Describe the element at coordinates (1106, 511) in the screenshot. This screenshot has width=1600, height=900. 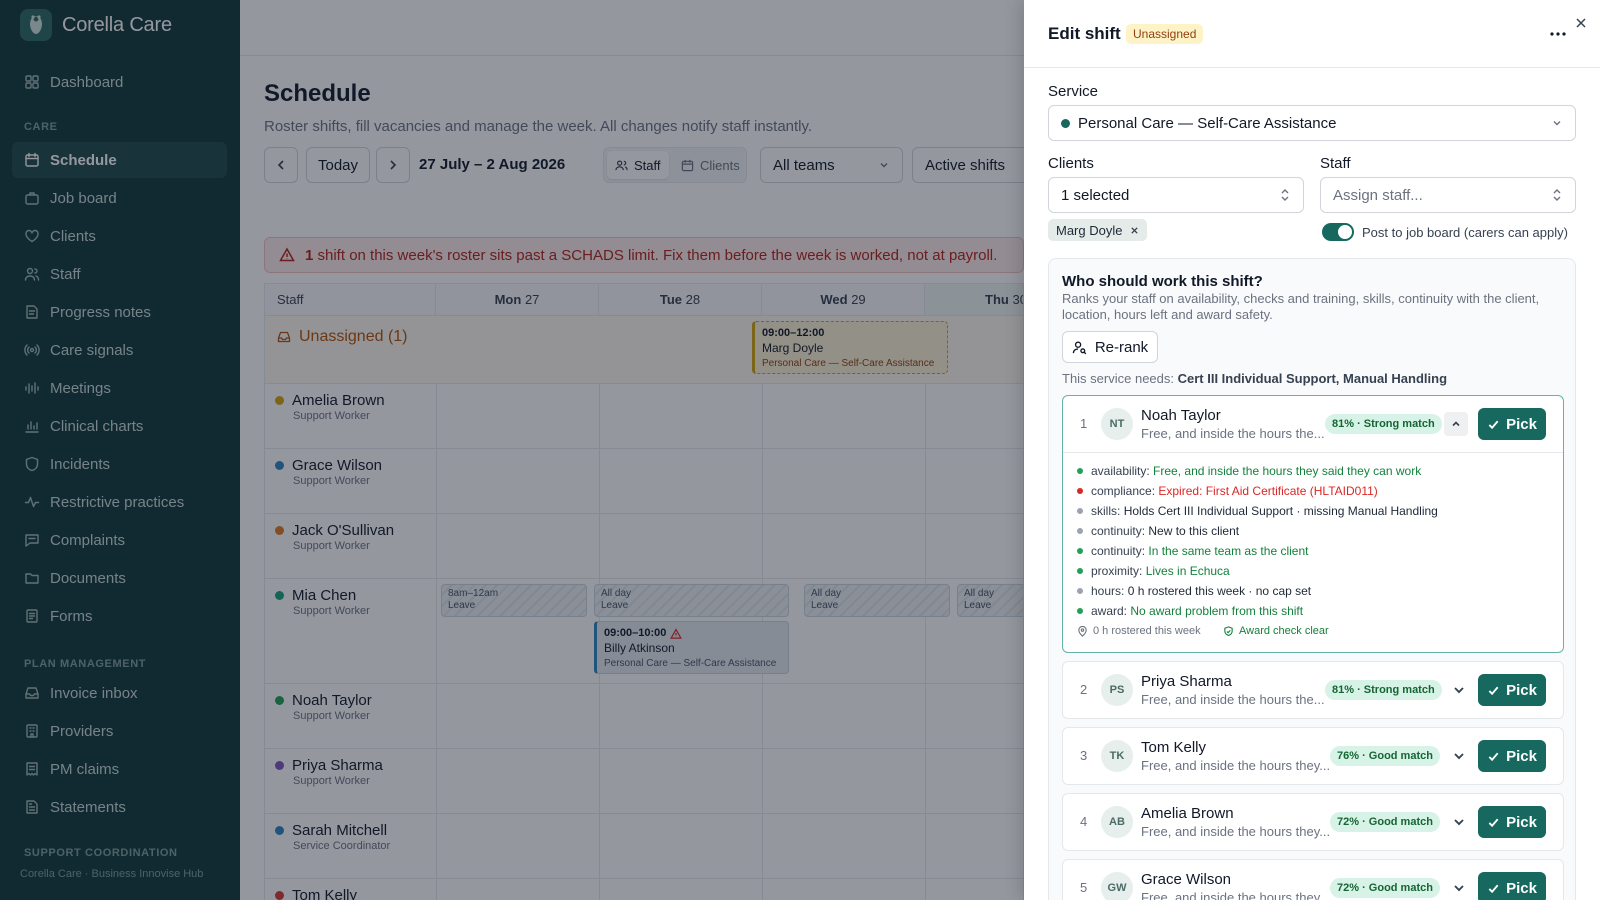
I see `factor-key: skills:` at that location.